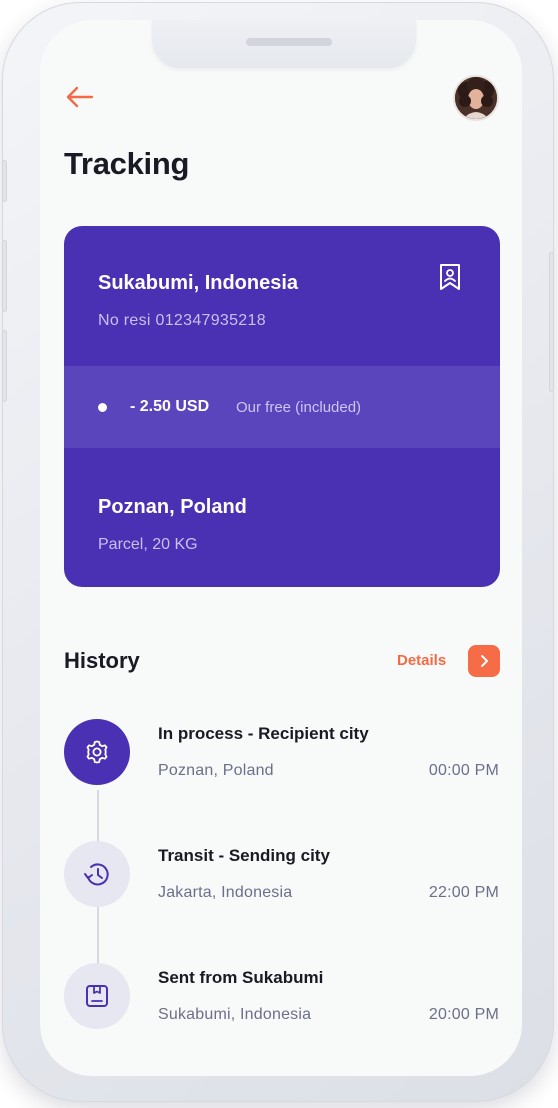 This screenshot has height=1108, width=558. I want to click on history-title: History, so click(102, 660).